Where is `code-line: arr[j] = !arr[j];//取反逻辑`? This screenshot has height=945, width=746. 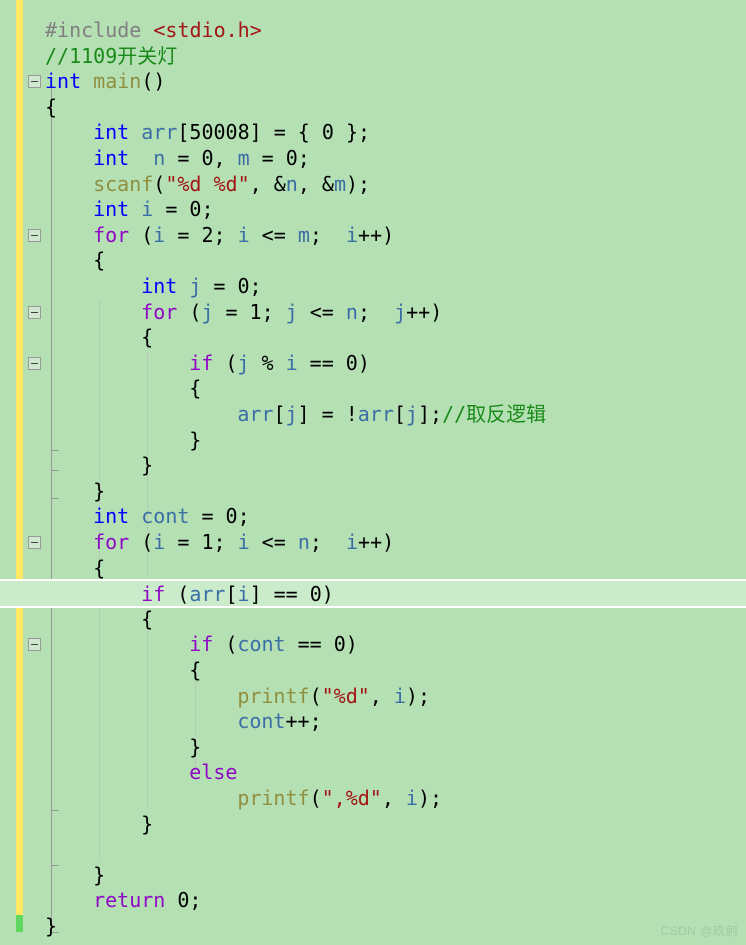
code-line: arr[j] = !arr[j];//取反逻辑 is located at coordinates (373, 415).